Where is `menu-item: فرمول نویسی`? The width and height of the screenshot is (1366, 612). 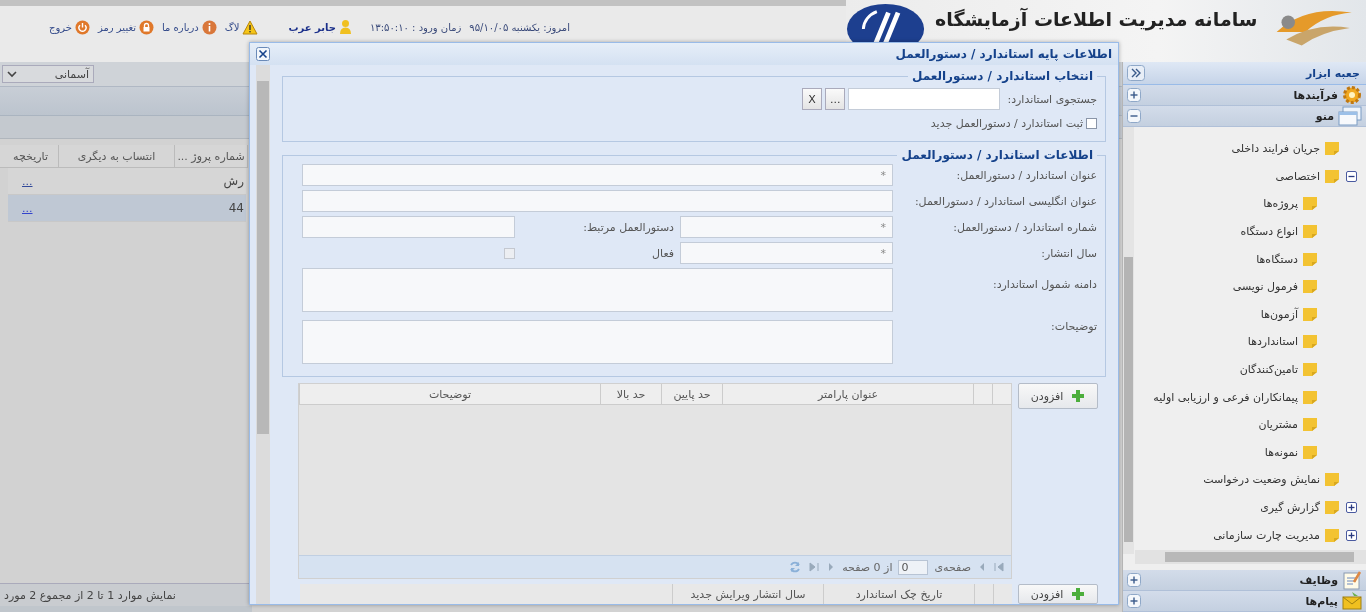 menu-item: فرمول نویسی is located at coordinates (1265, 287).